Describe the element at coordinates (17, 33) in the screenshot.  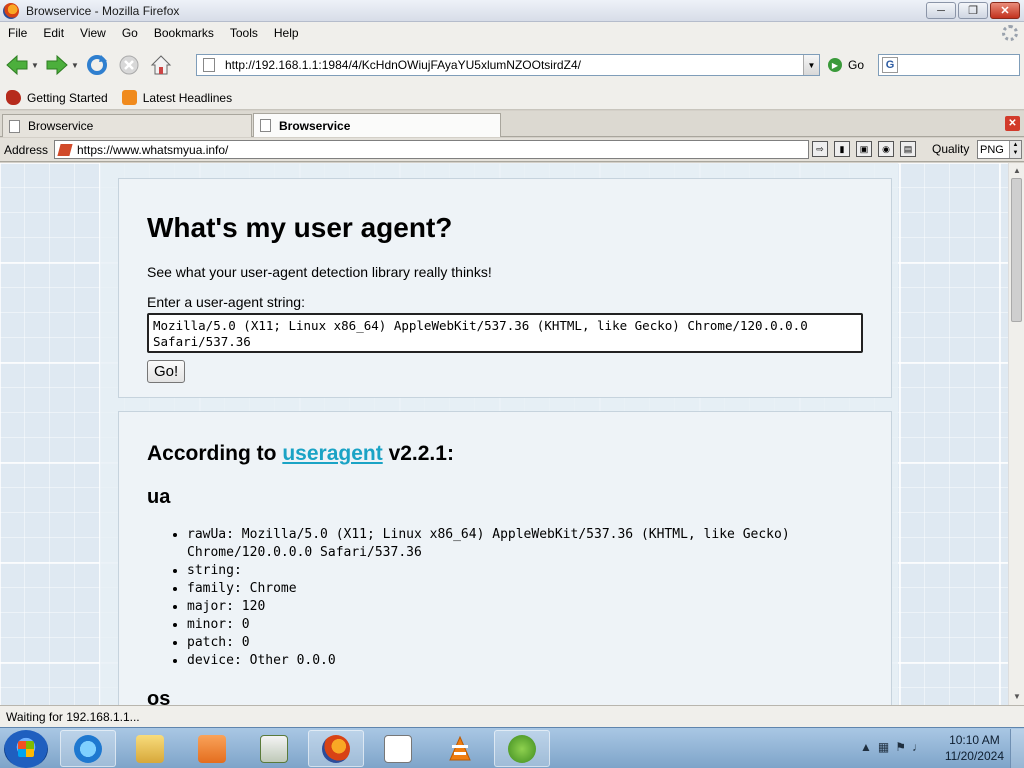
I see `menu-file: File` at that location.